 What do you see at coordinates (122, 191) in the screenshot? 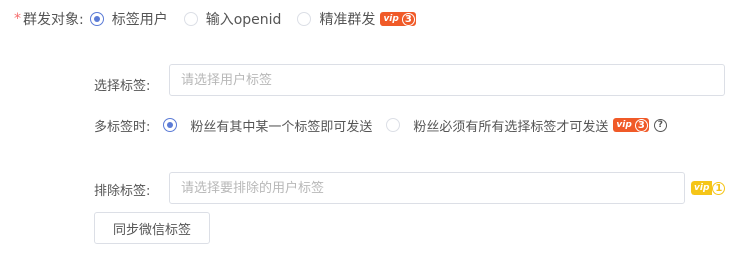
I see `exclude-tags-label: 排除标签:` at bounding box center [122, 191].